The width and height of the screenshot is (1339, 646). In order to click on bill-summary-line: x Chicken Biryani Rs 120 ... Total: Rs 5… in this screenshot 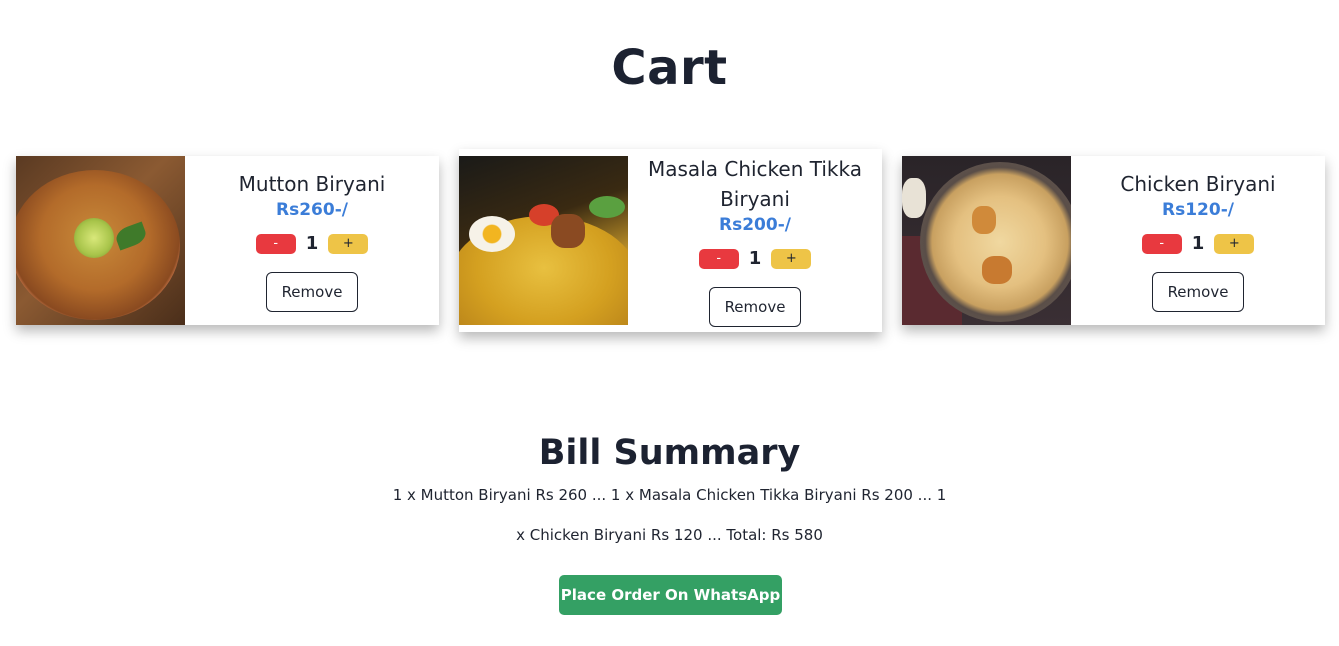, I will do `click(669, 535)`.